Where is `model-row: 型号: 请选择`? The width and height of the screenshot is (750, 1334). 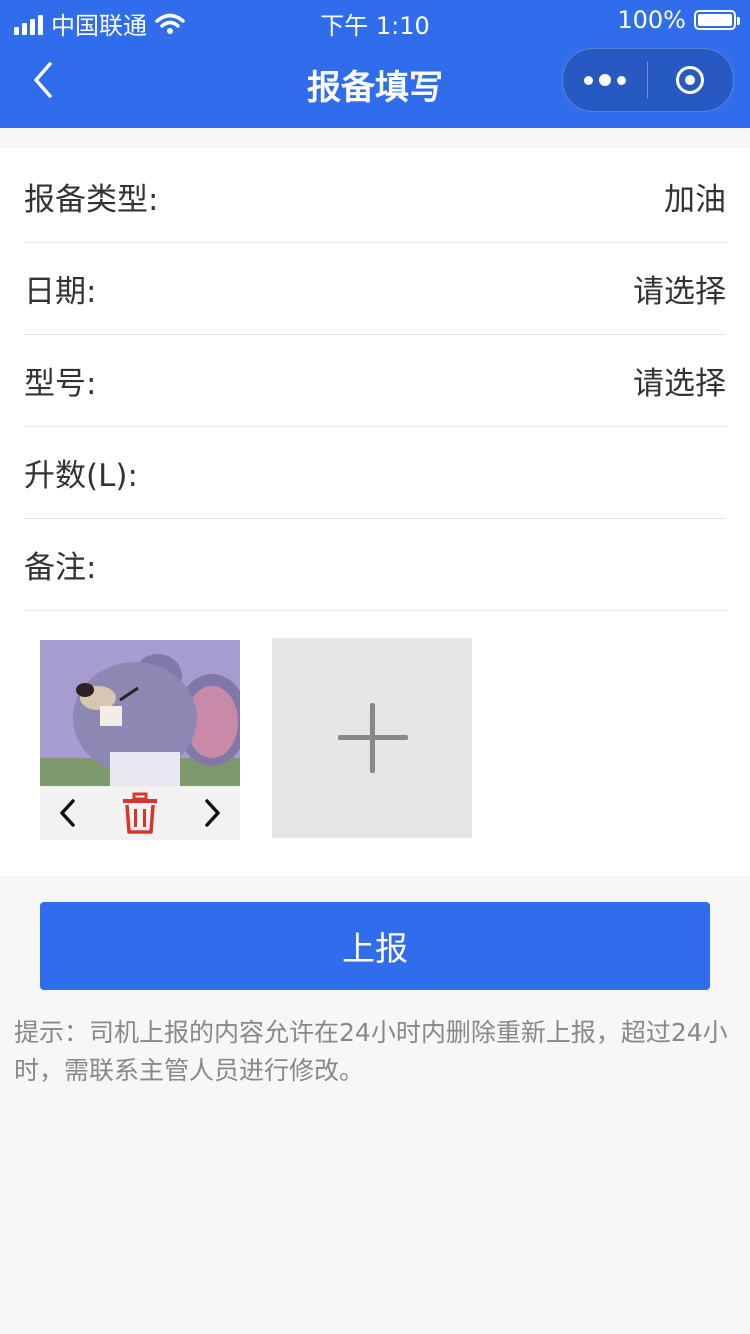
model-row: 型号: 请选择 is located at coordinates (375, 380).